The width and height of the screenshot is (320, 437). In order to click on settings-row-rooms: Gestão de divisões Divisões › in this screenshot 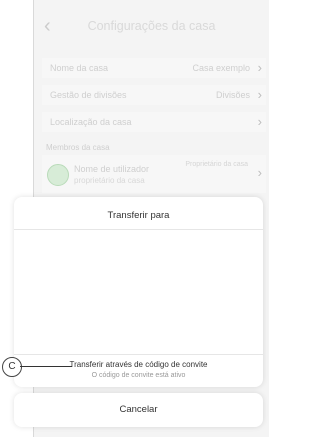, I will do `click(154, 95)`.